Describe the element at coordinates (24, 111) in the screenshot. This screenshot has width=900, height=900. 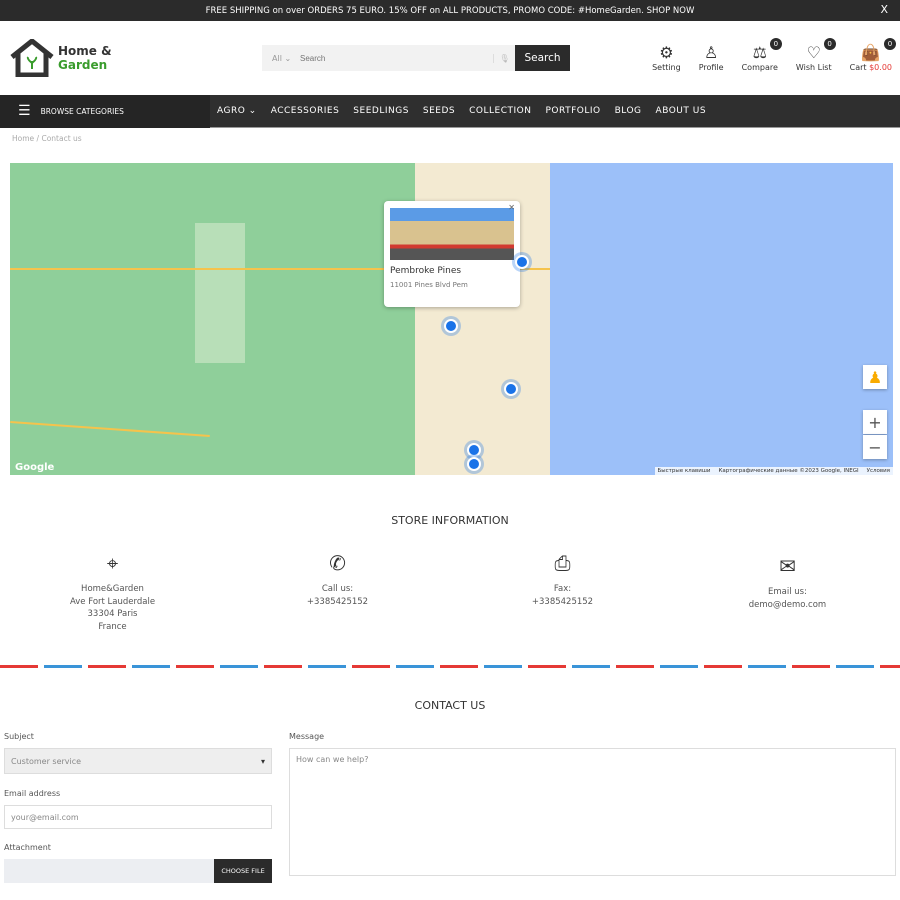
I see `hamburger-icon: ☰` at that location.